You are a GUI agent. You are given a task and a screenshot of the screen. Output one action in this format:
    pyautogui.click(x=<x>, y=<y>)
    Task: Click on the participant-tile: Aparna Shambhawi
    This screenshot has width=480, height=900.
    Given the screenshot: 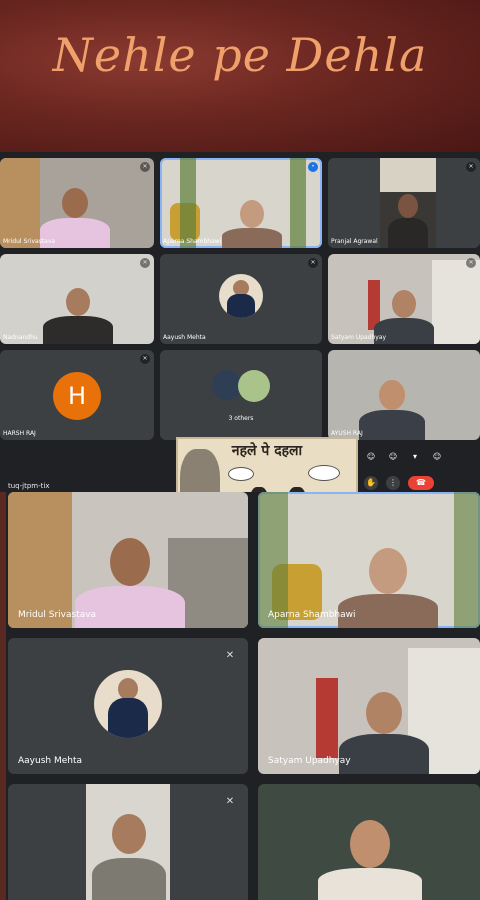 What is the action you would take?
    pyautogui.click(x=369, y=560)
    